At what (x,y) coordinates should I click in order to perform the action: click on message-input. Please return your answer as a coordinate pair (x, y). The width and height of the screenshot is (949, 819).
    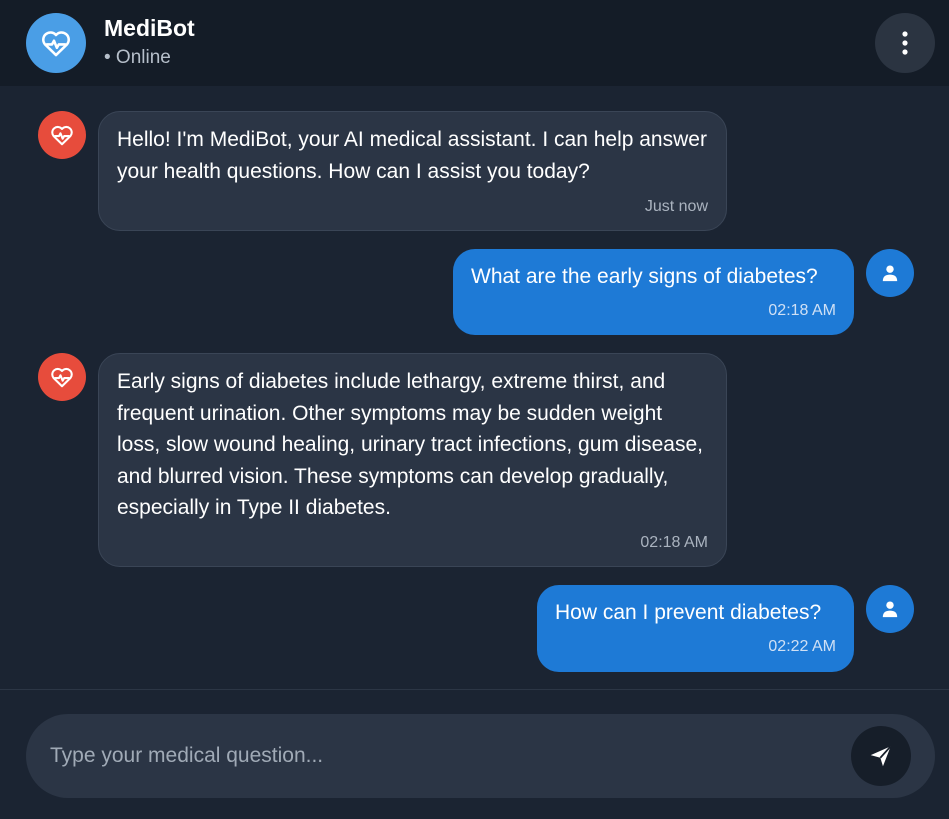
    Looking at the image, I should click on (445, 756).